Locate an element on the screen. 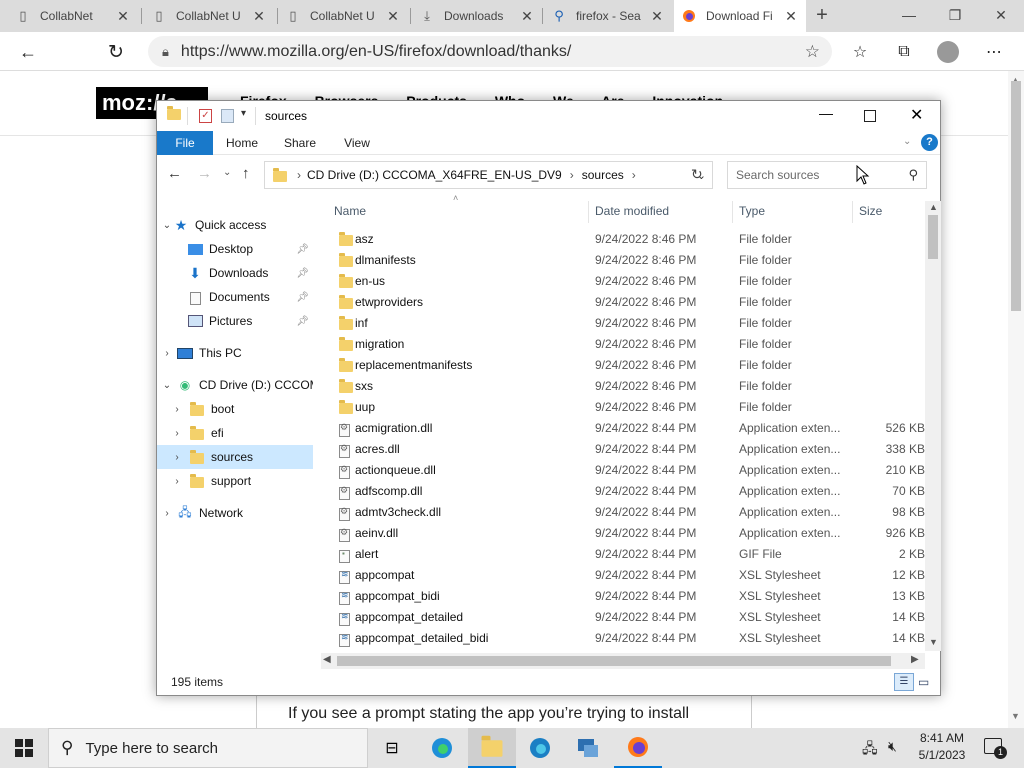 This screenshot has height=768, width=1024. firefox-taskbar-icon is located at coordinates (638, 748).